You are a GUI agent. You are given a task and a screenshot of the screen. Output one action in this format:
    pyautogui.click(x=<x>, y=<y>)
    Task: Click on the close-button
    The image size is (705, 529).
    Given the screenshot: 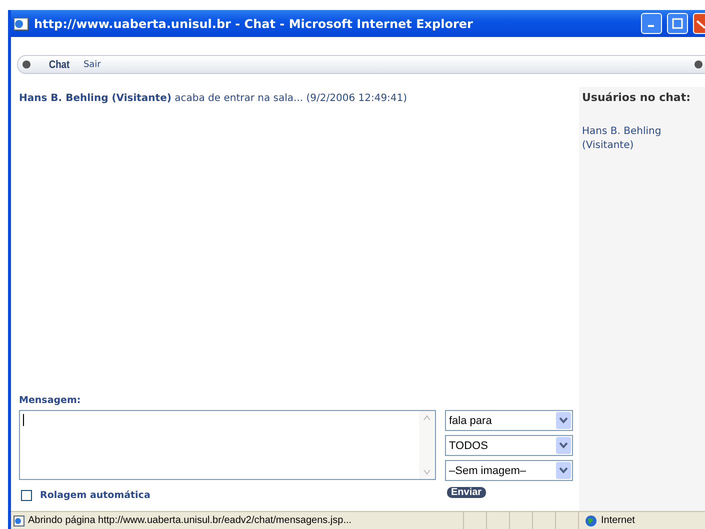 What is the action you would take?
    pyautogui.click(x=699, y=23)
    